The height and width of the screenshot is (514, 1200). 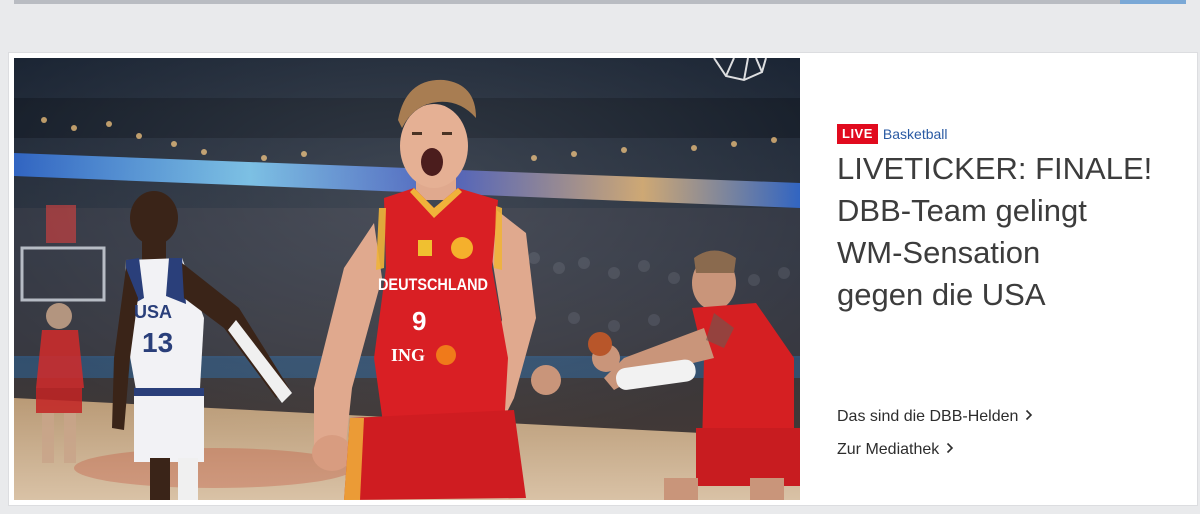 I want to click on opponent-jersey-number: 13, so click(x=157, y=342).